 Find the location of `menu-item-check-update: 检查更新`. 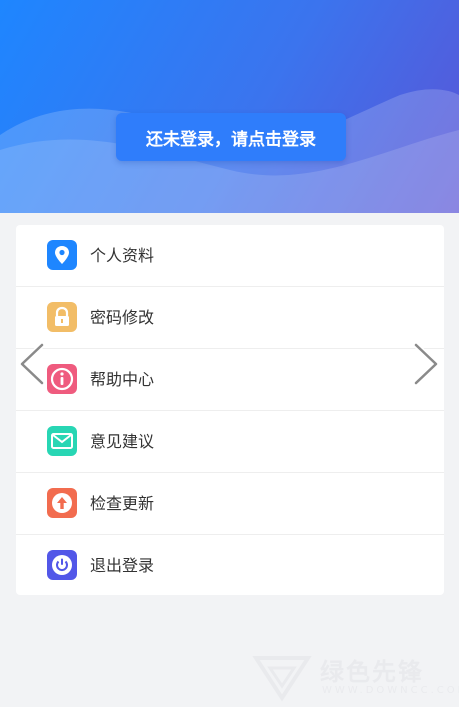

menu-item-check-update: 检查更新 is located at coordinates (230, 504).